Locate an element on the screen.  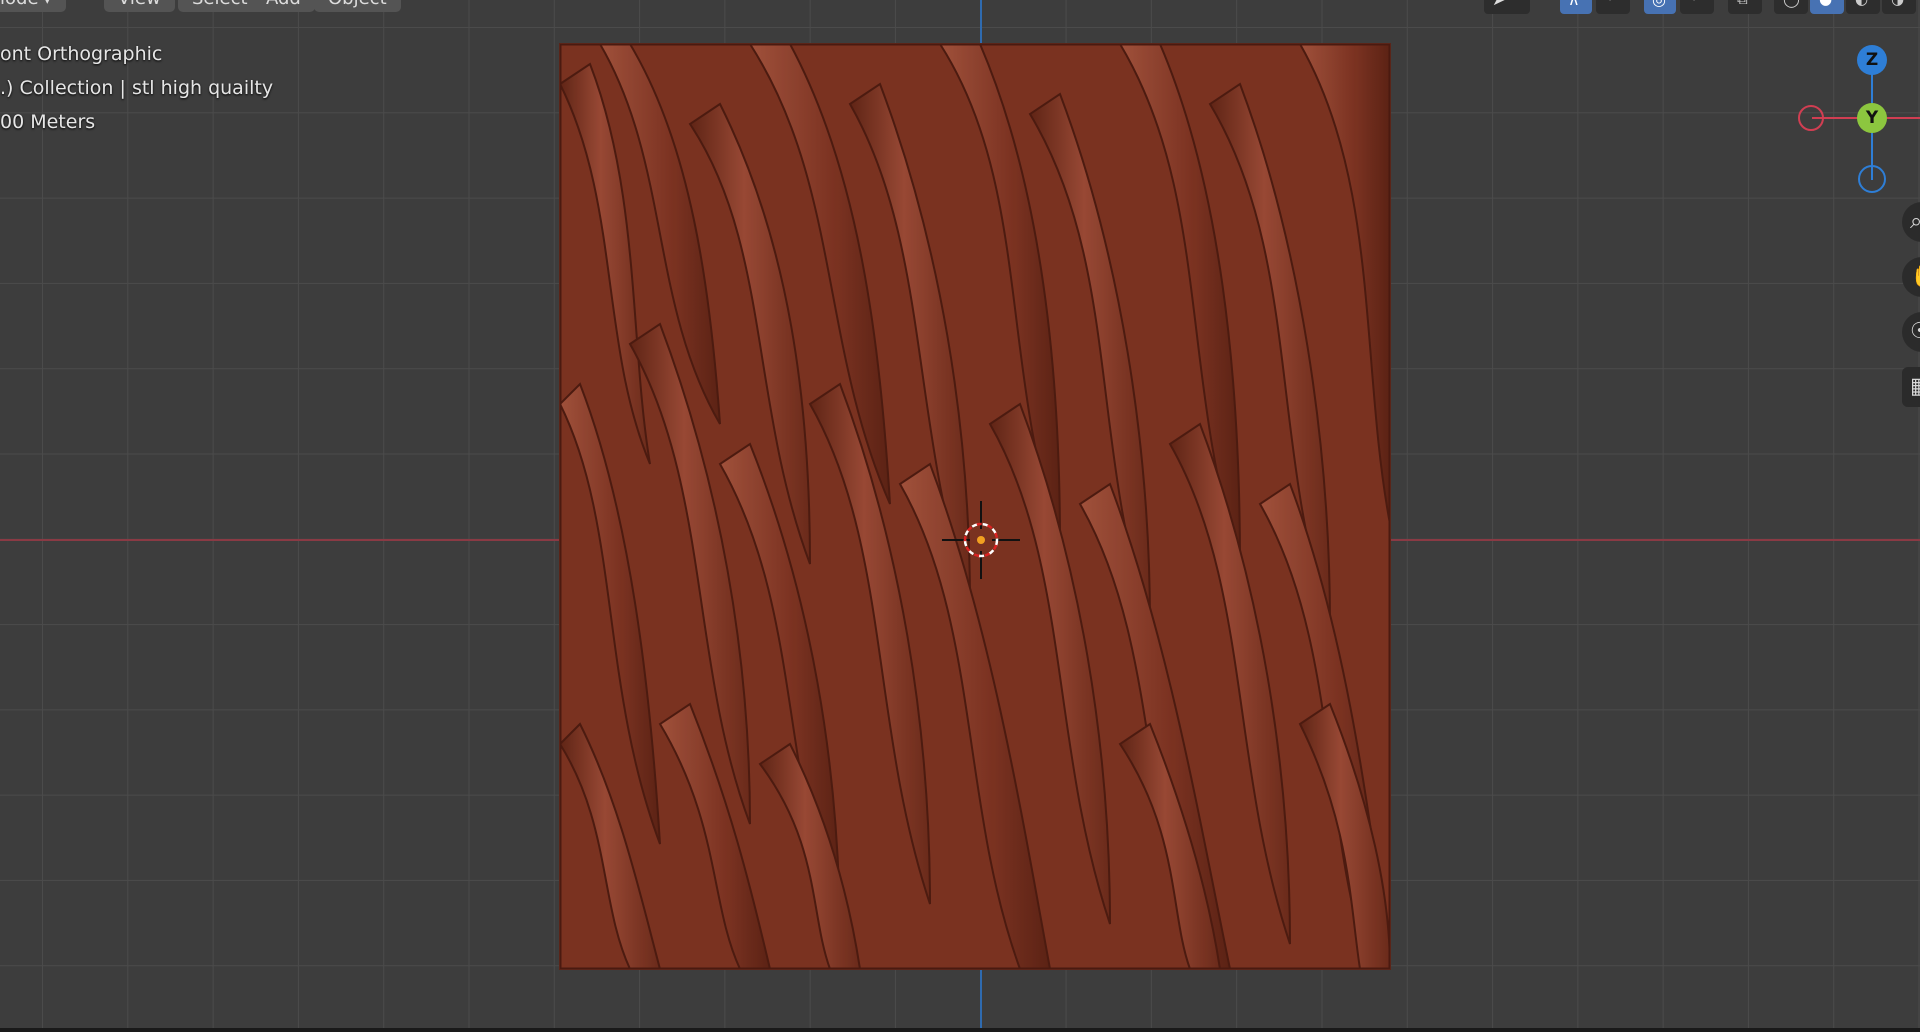
gizmo-neg-x-axis is located at coordinates (1811, 118).